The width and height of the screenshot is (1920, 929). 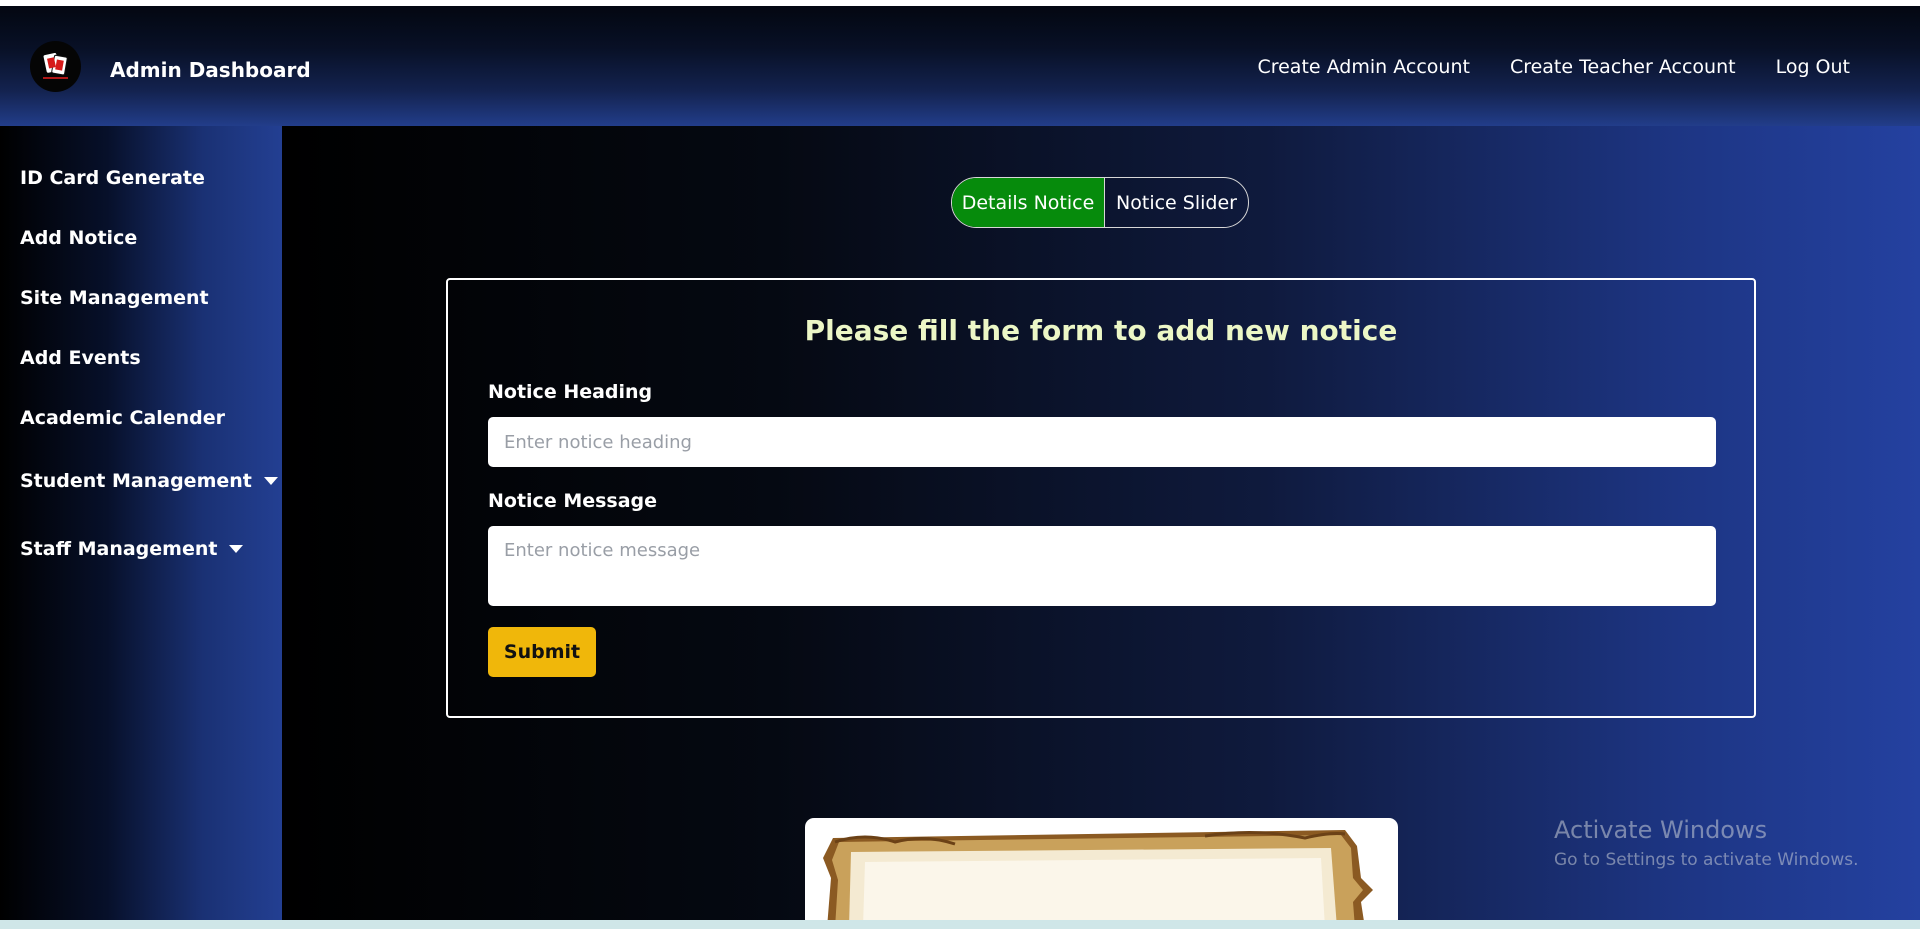 I want to click on watermark-subtitle: Go to Settings to activate Windows., so click(x=1706, y=860).